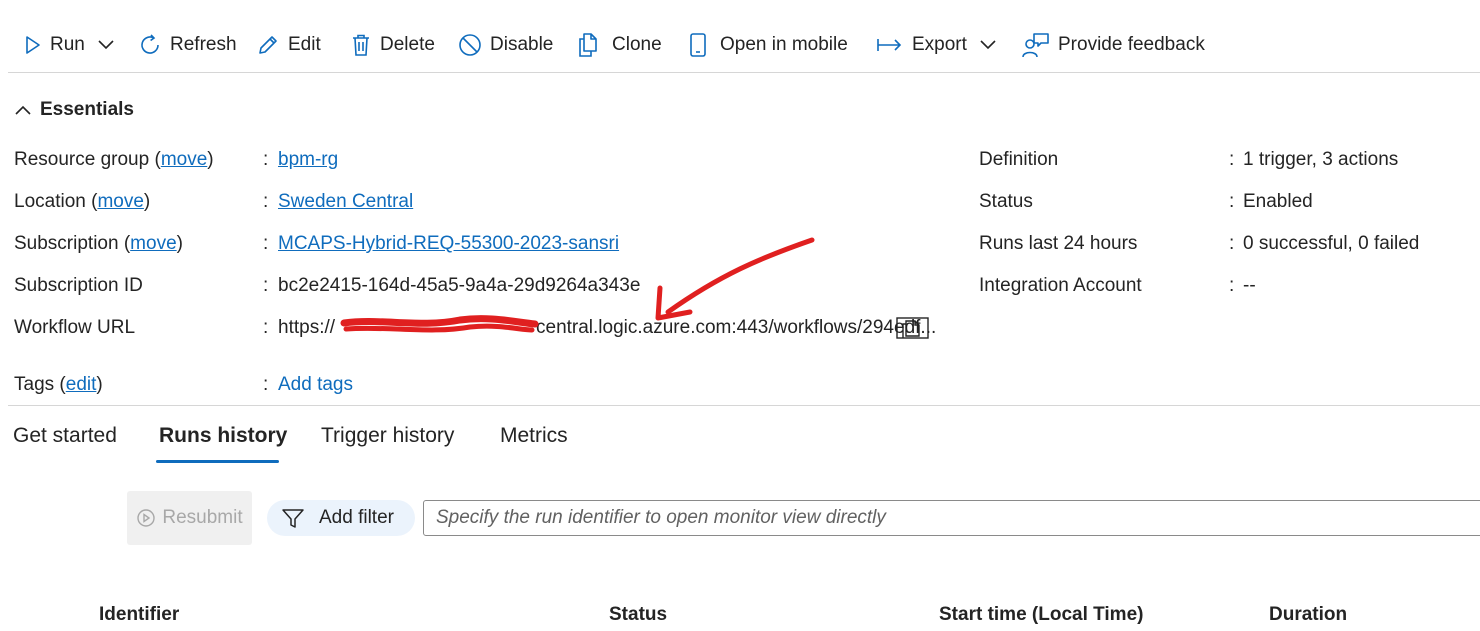 The image size is (1480, 631). I want to click on play-icon, so click(33, 45).